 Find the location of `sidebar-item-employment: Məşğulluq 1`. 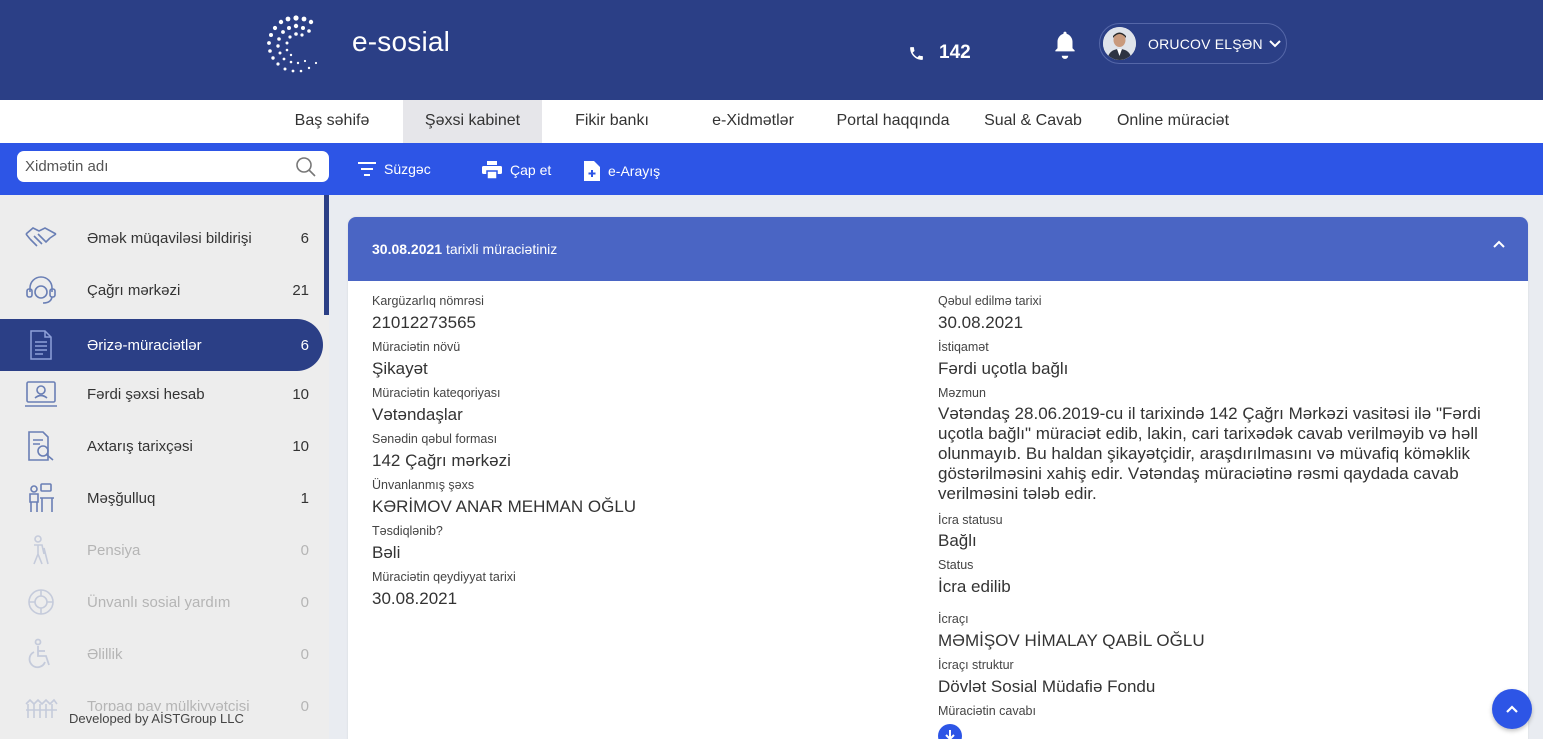

sidebar-item-employment: Məşğulluq 1 is located at coordinates (161, 498).